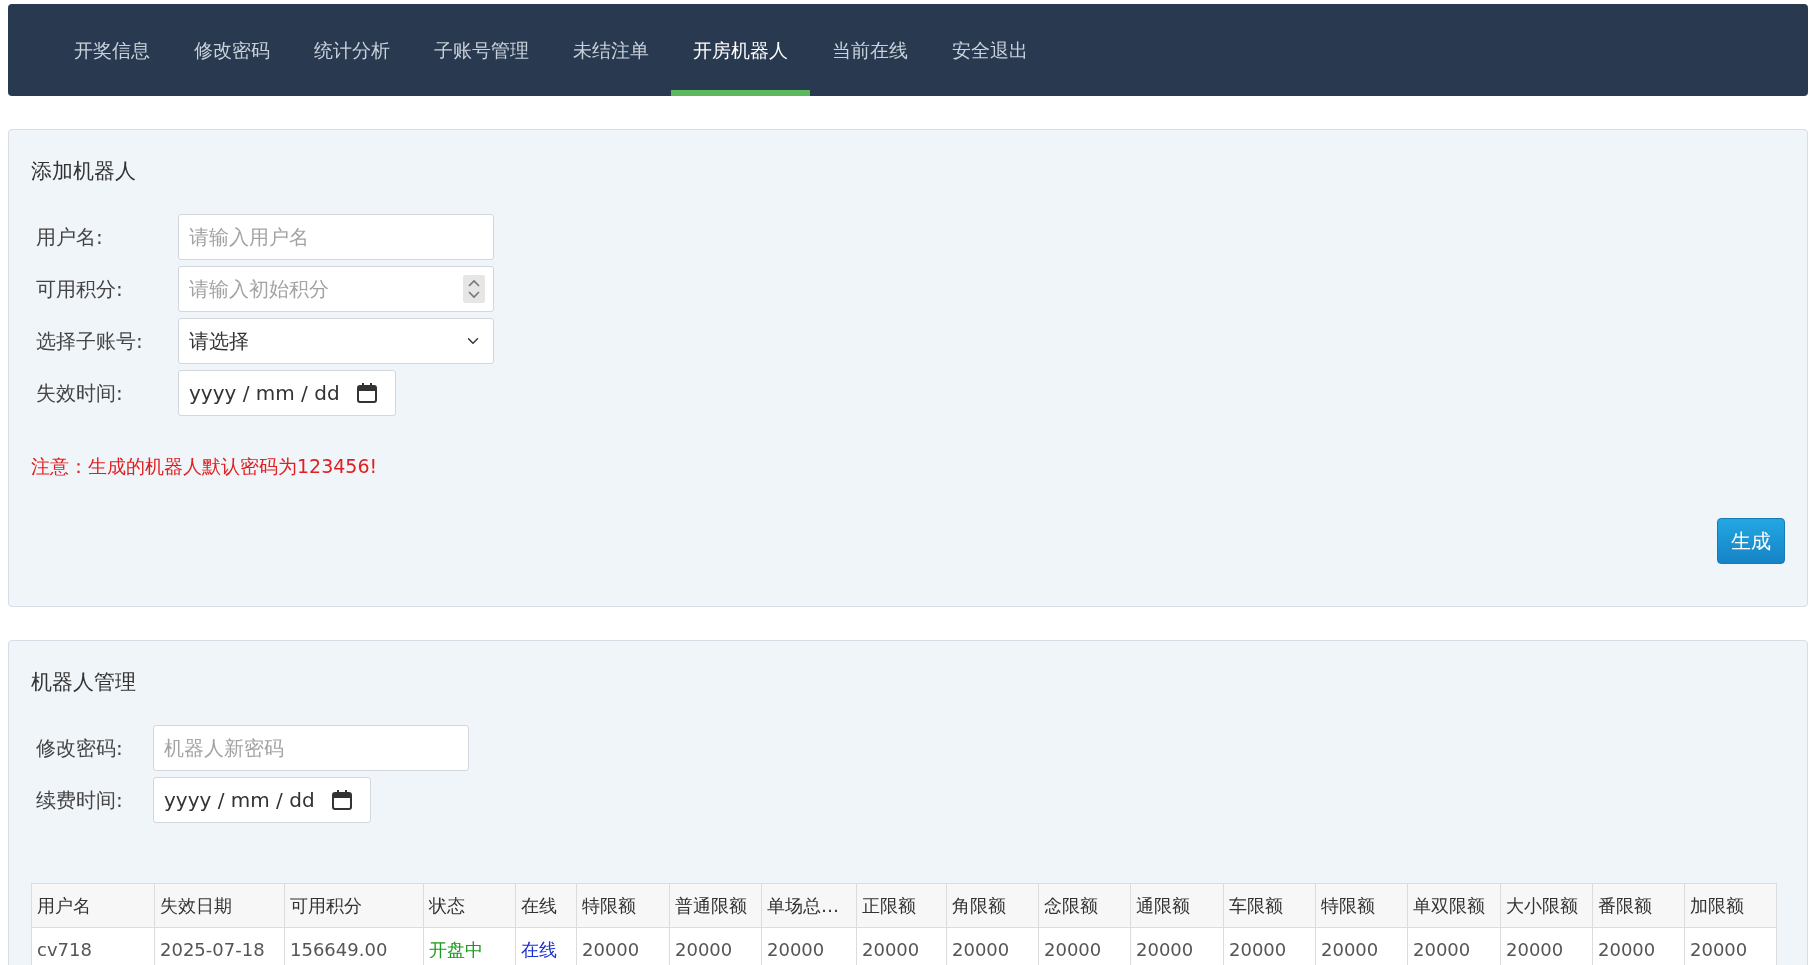 This screenshot has height=965, width=1809. Describe the element at coordinates (715, 905) in the screenshot. I see `column-header: 普通限额` at that location.